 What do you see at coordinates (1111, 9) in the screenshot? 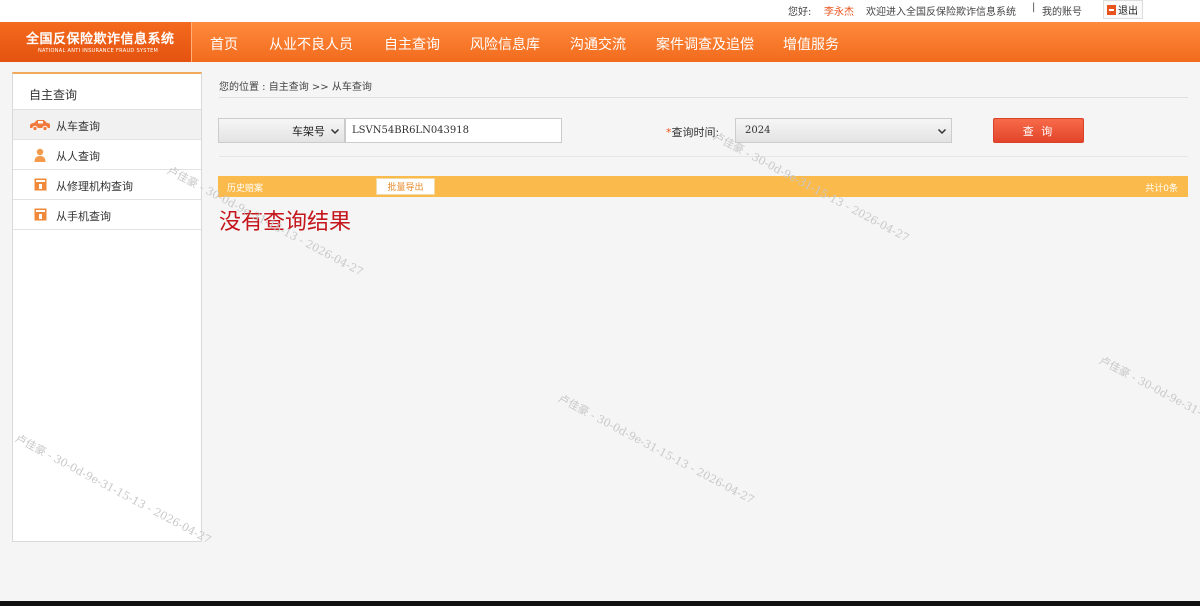
I see `logout-icon` at bounding box center [1111, 9].